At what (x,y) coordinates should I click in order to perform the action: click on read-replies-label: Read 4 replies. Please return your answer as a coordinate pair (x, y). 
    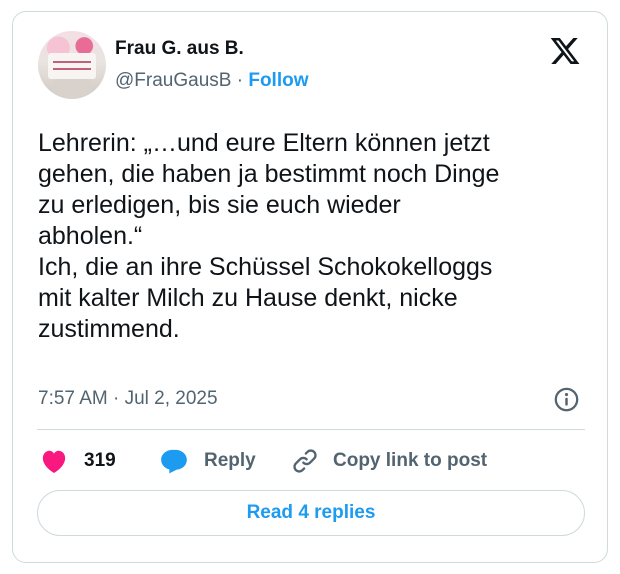
    Looking at the image, I should click on (311, 512).